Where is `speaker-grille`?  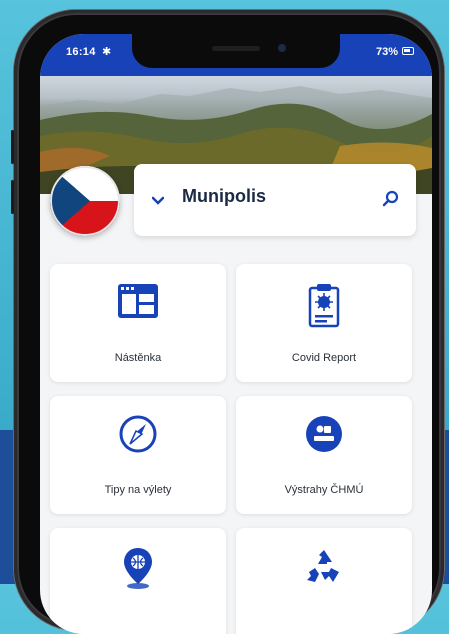 speaker-grille is located at coordinates (236, 48).